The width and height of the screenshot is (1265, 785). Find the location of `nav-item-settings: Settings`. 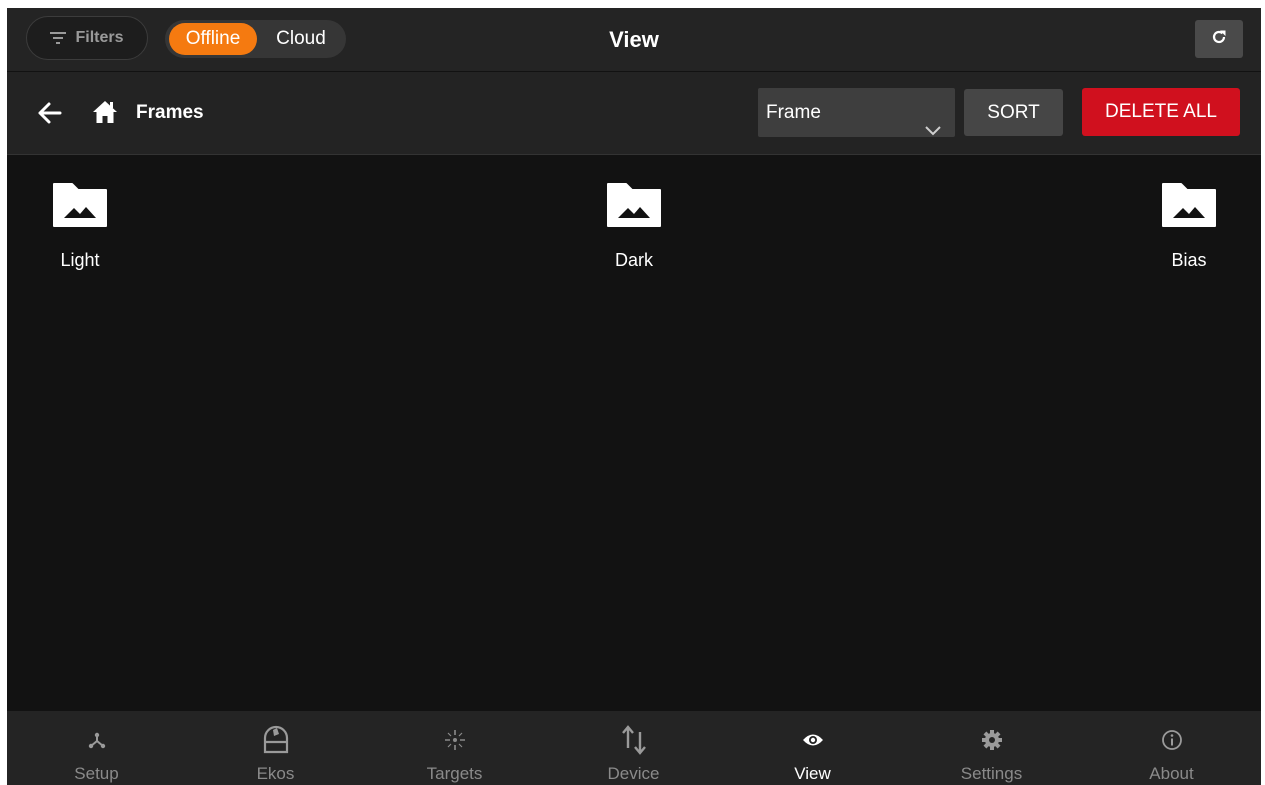

nav-item-settings: Settings is located at coordinates (991, 748).